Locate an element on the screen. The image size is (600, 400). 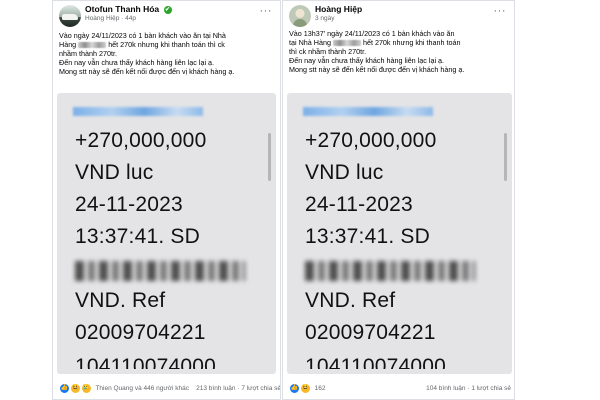
post-time: 44p is located at coordinates (130, 18).